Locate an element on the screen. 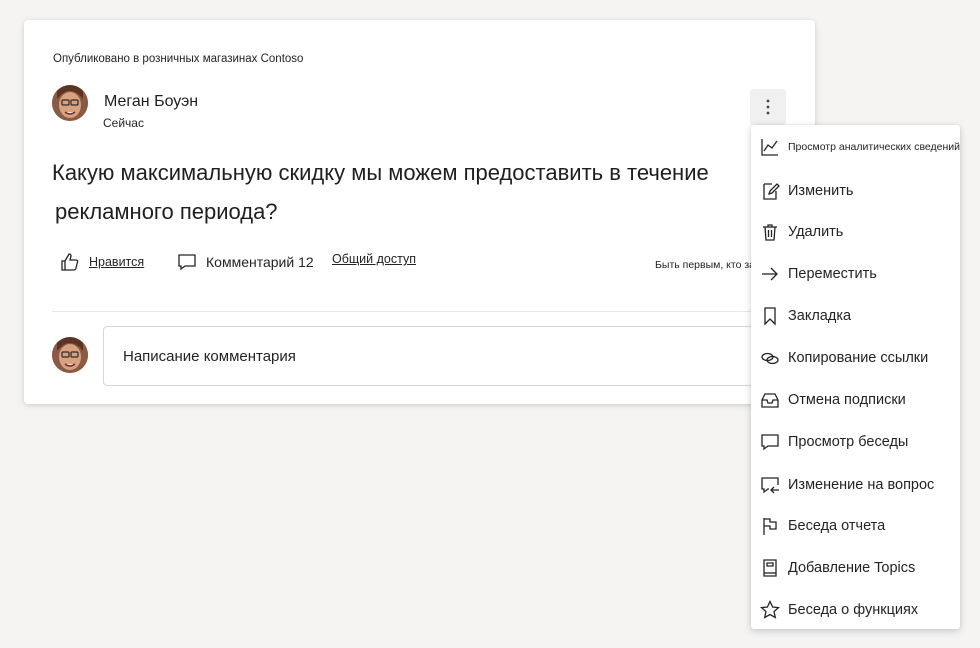  menu-item-add-topics: Добавление Topics is located at coordinates (855, 569).